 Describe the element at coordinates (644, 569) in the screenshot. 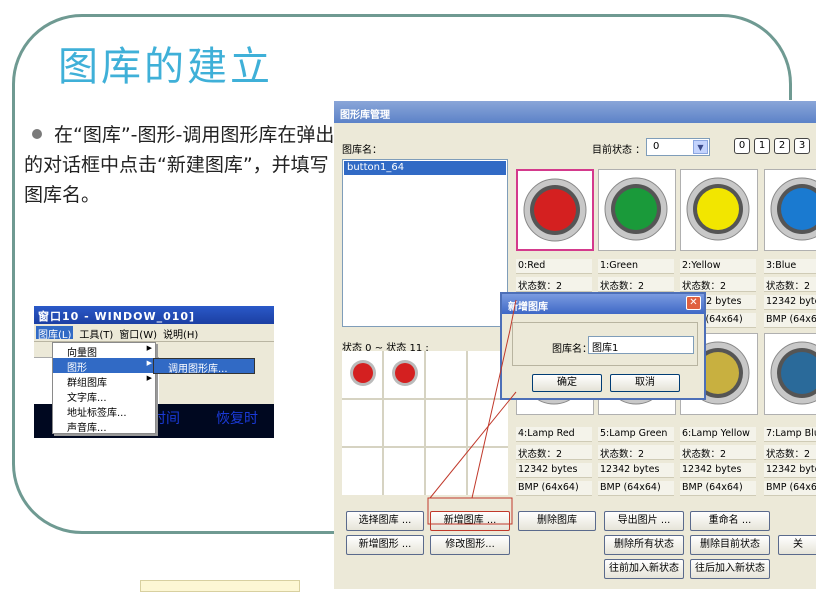

I see `insert-before-button: 往前加入新状态` at that location.